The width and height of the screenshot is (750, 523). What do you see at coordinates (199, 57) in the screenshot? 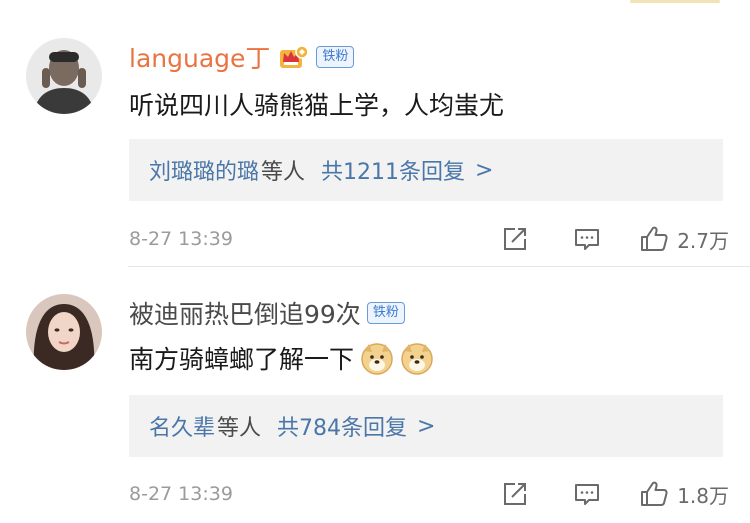
I see `username: language丁` at bounding box center [199, 57].